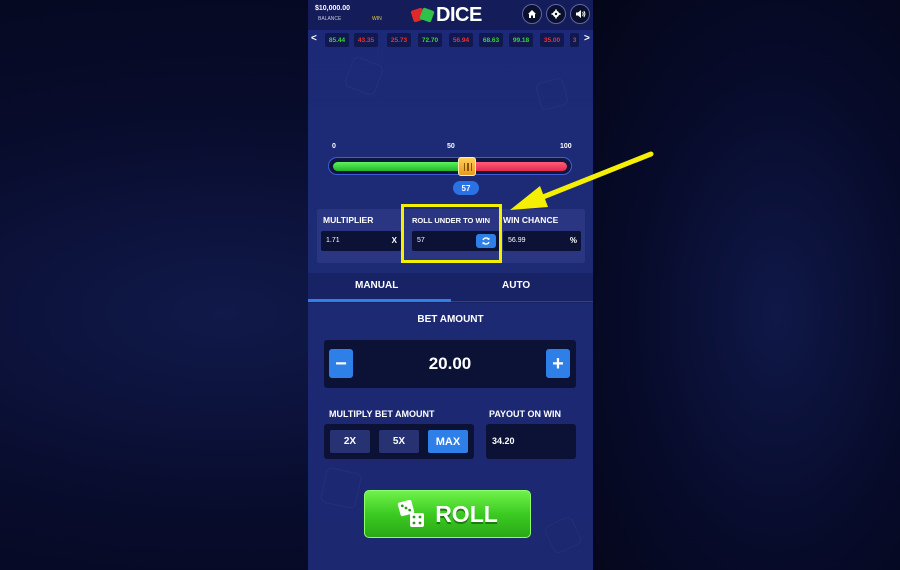 This screenshot has width=900, height=570. What do you see at coordinates (531, 220) in the screenshot?
I see `win-chance-label: WIN CHANCE` at bounding box center [531, 220].